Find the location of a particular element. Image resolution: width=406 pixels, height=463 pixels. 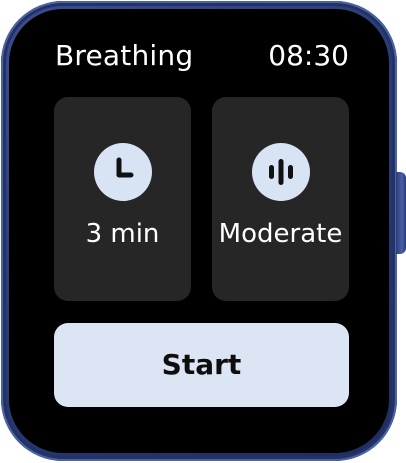

duration-option-tile: 3 min is located at coordinates (122, 199).